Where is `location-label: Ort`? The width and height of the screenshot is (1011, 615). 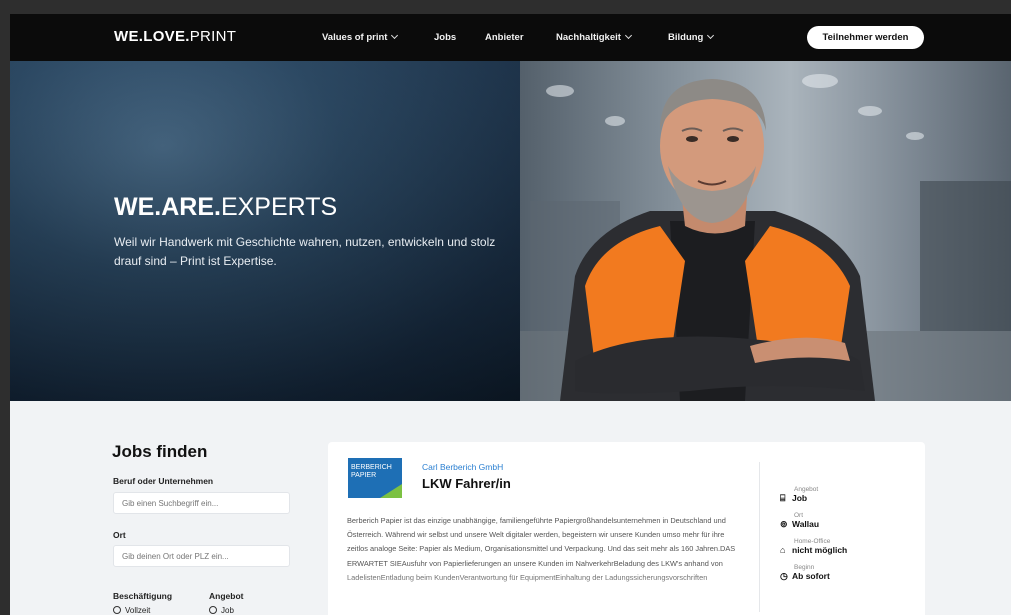 location-label: Ort is located at coordinates (119, 535).